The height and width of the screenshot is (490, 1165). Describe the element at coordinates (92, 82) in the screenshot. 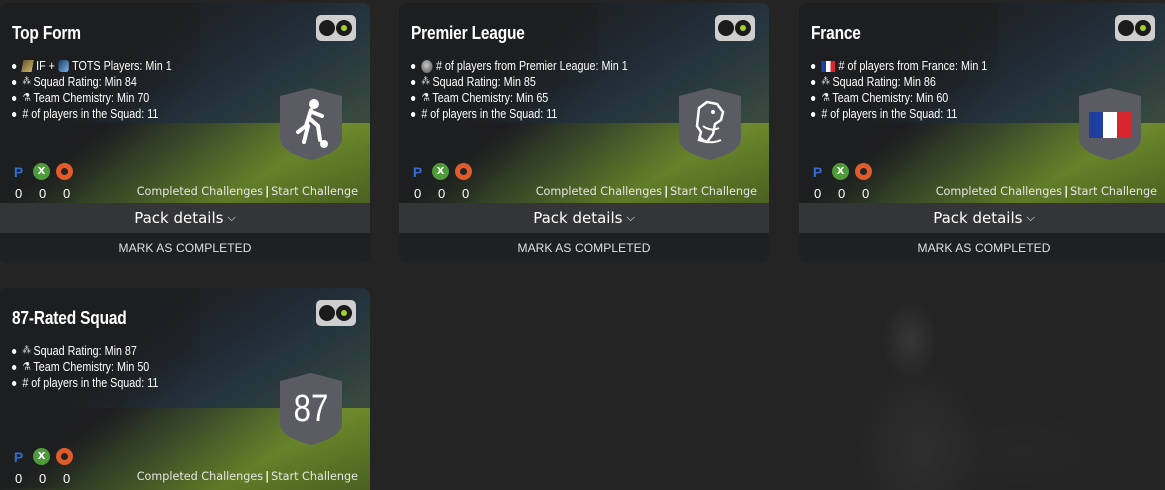

I see `requirement-item: ⁂ Squad Rating: Min 84` at that location.